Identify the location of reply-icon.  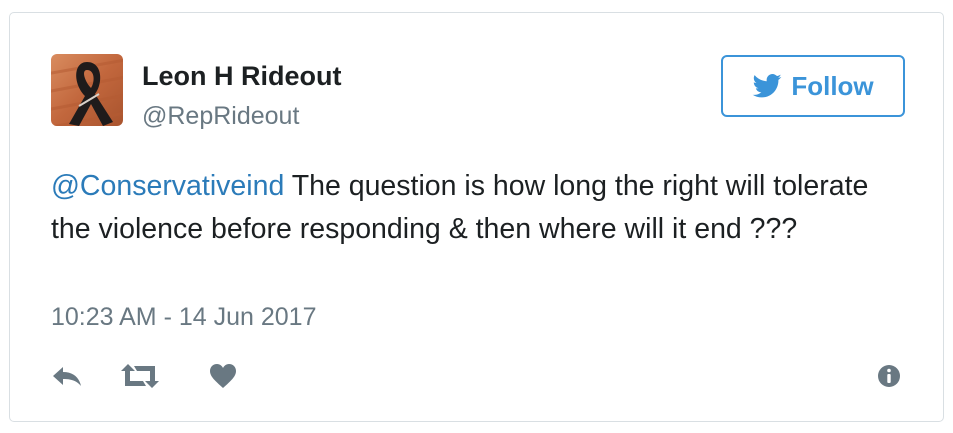
(67, 376).